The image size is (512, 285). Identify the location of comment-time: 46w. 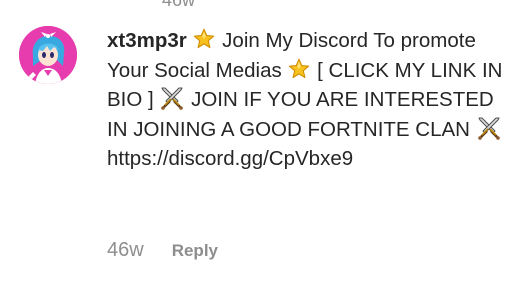
(125, 250).